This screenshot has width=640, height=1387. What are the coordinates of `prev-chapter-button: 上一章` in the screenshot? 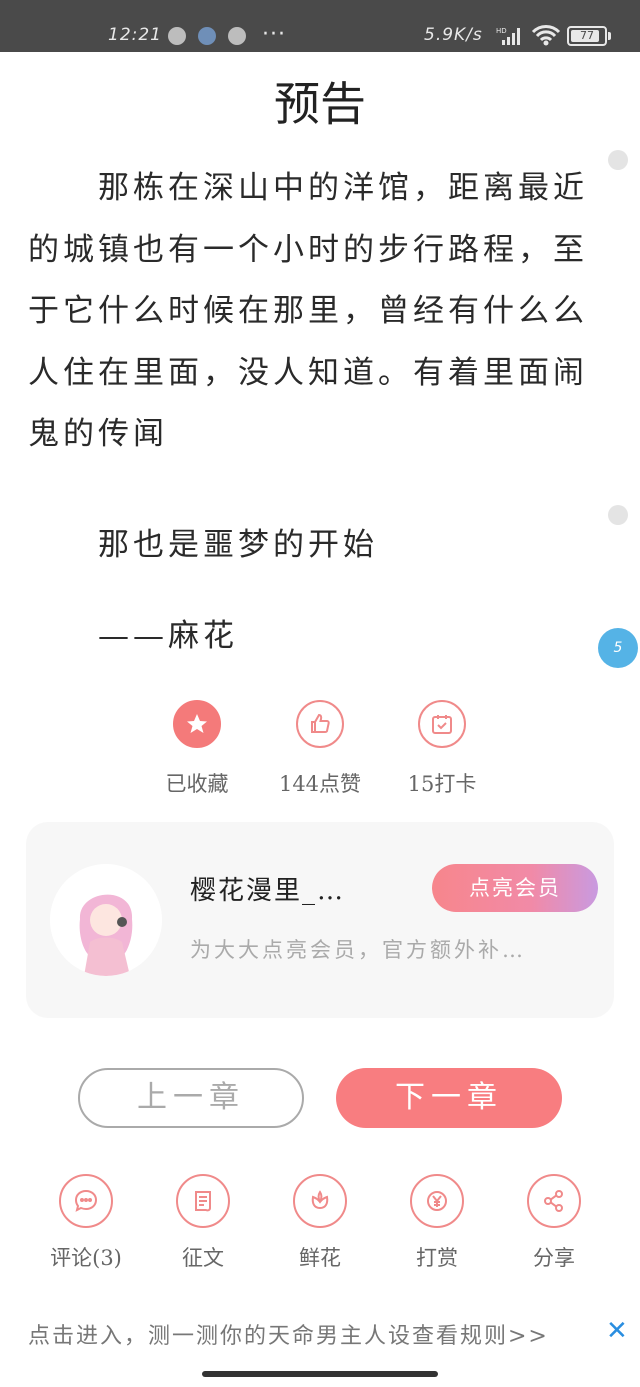 It's located at (191, 1098).